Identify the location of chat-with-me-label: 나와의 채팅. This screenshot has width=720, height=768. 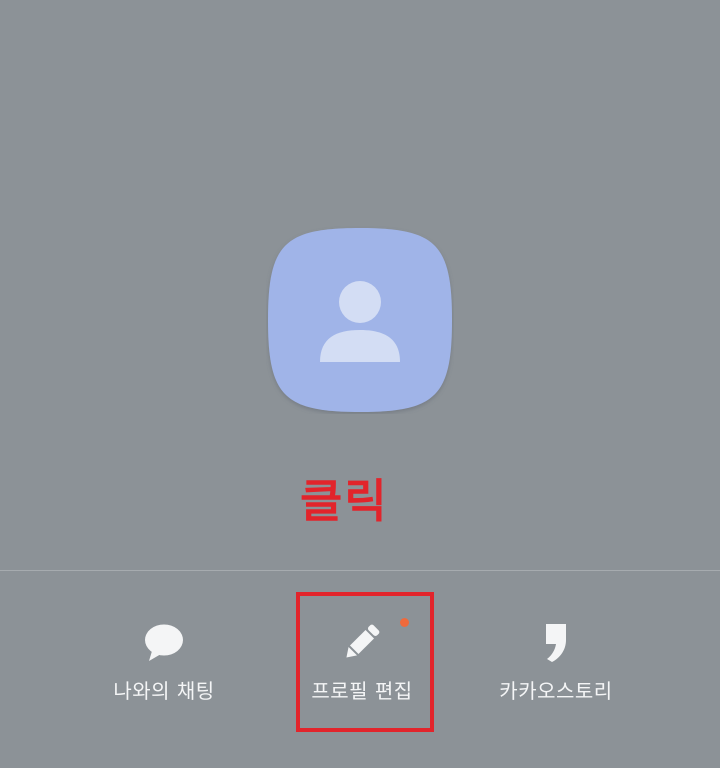
(164, 691).